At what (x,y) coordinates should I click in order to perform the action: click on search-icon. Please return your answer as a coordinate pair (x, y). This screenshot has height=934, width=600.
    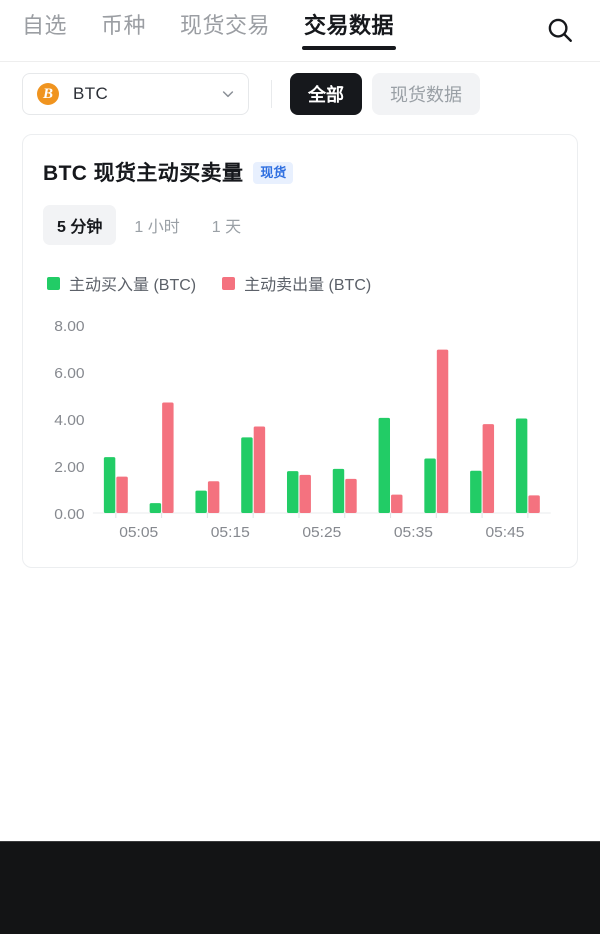
    Looking at the image, I should click on (560, 30).